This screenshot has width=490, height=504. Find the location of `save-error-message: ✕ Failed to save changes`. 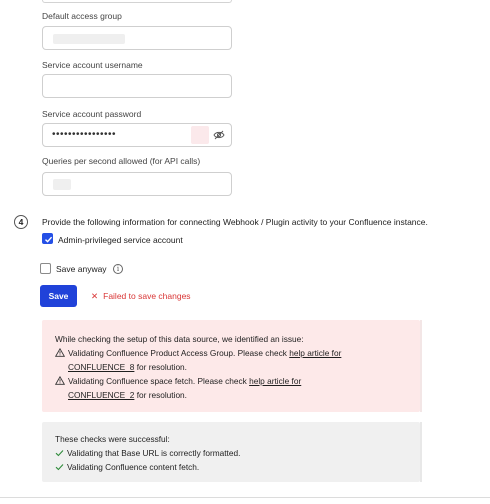

save-error-message: ✕ Failed to save changes is located at coordinates (141, 296).